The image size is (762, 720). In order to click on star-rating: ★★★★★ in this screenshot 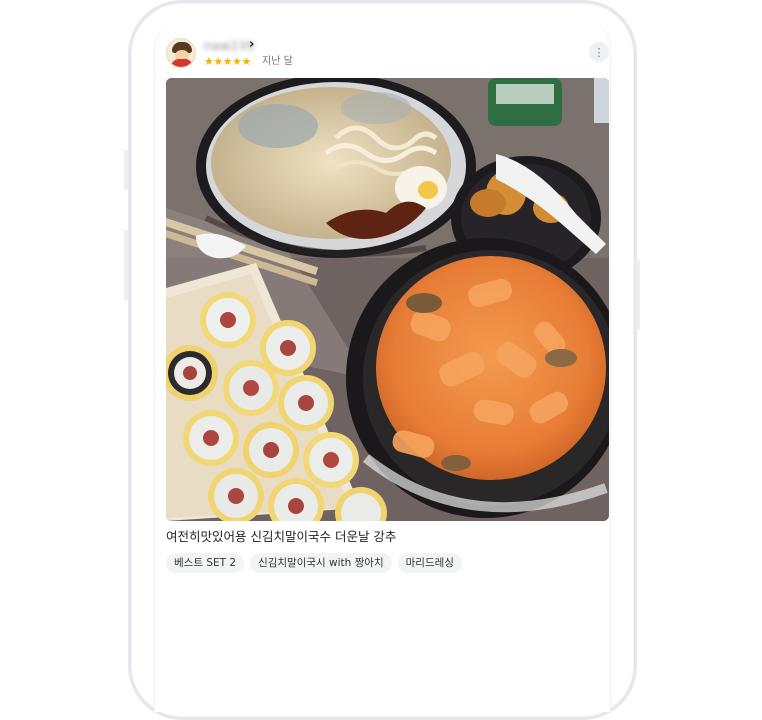, I will do `click(227, 61)`.